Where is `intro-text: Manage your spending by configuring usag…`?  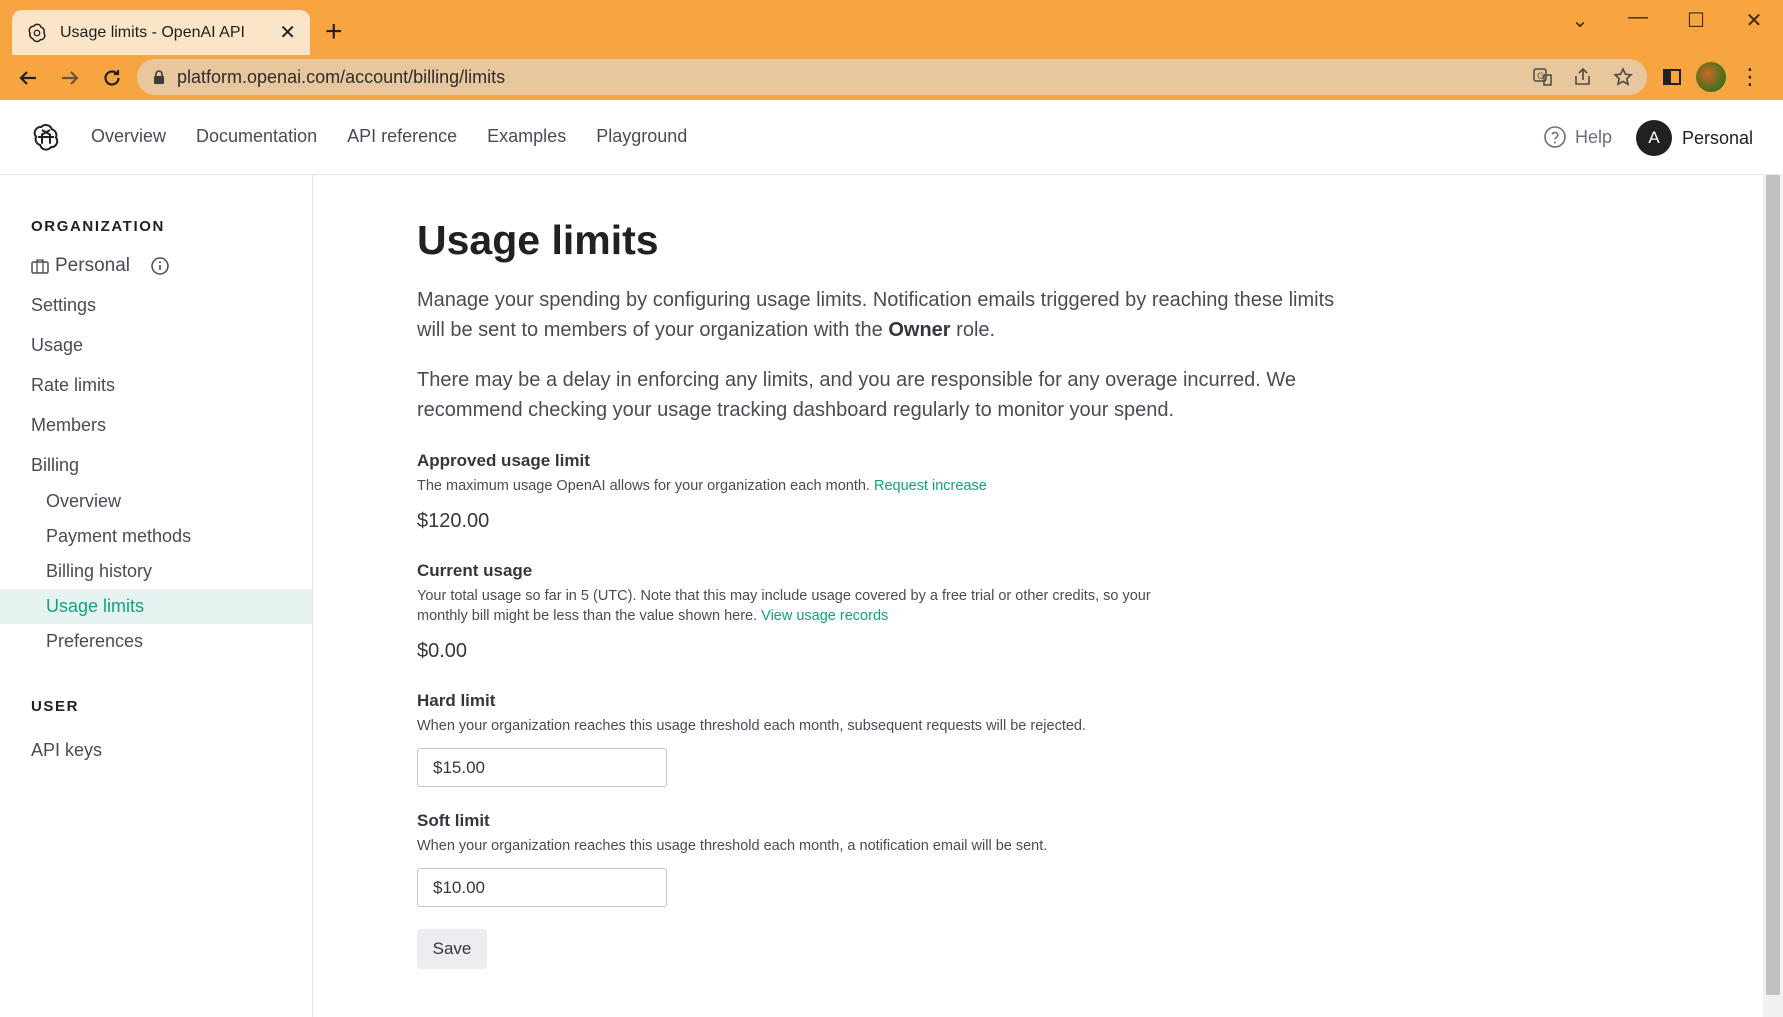
intro-text: Manage your spending by configuring usag… is located at coordinates (876, 315).